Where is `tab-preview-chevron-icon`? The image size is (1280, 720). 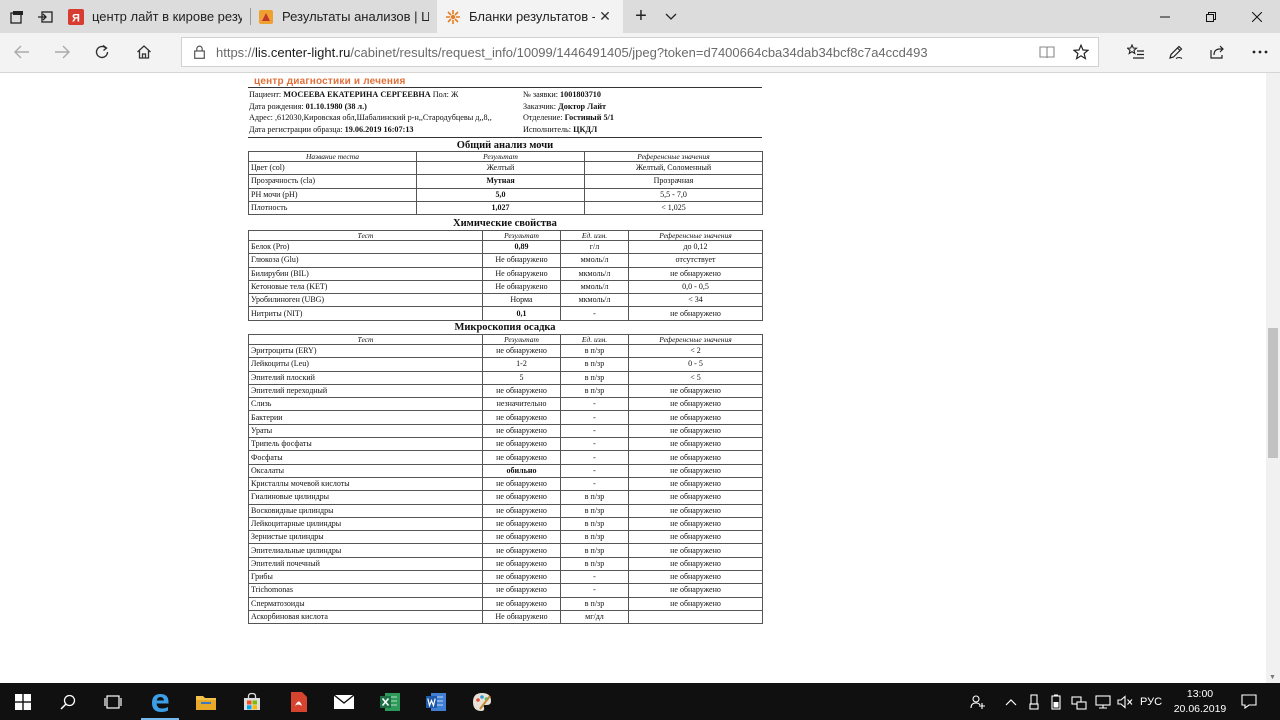 tab-preview-chevron-icon is located at coordinates (671, 16).